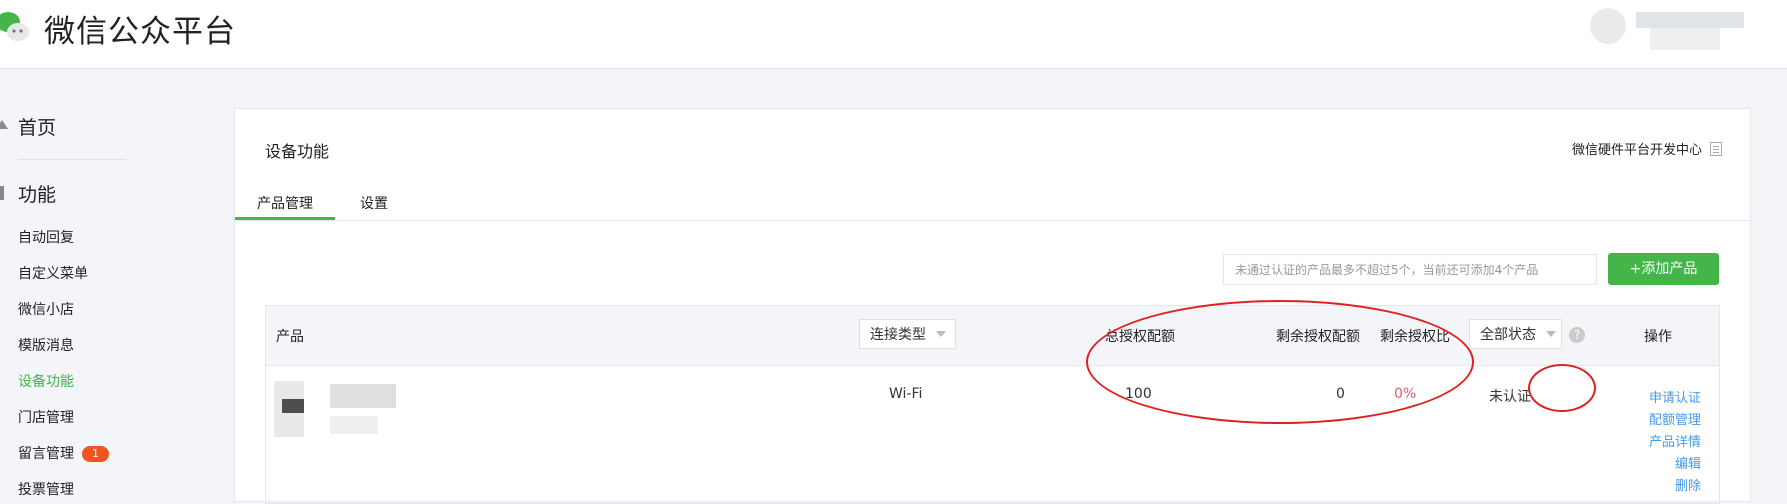  What do you see at coordinates (898, 335) in the screenshot?
I see `connect-type-label: 连接类型` at bounding box center [898, 335].